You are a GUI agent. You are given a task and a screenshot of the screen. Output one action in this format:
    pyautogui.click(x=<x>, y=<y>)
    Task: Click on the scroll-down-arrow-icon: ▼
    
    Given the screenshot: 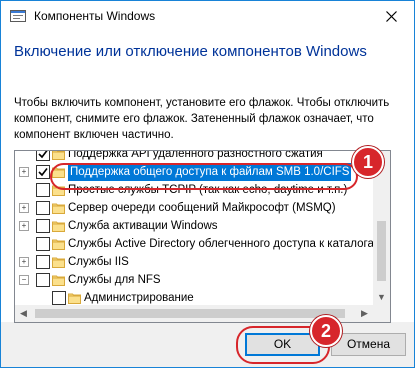 What is the action you would take?
    pyautogui.click(x=381, y=296)
    